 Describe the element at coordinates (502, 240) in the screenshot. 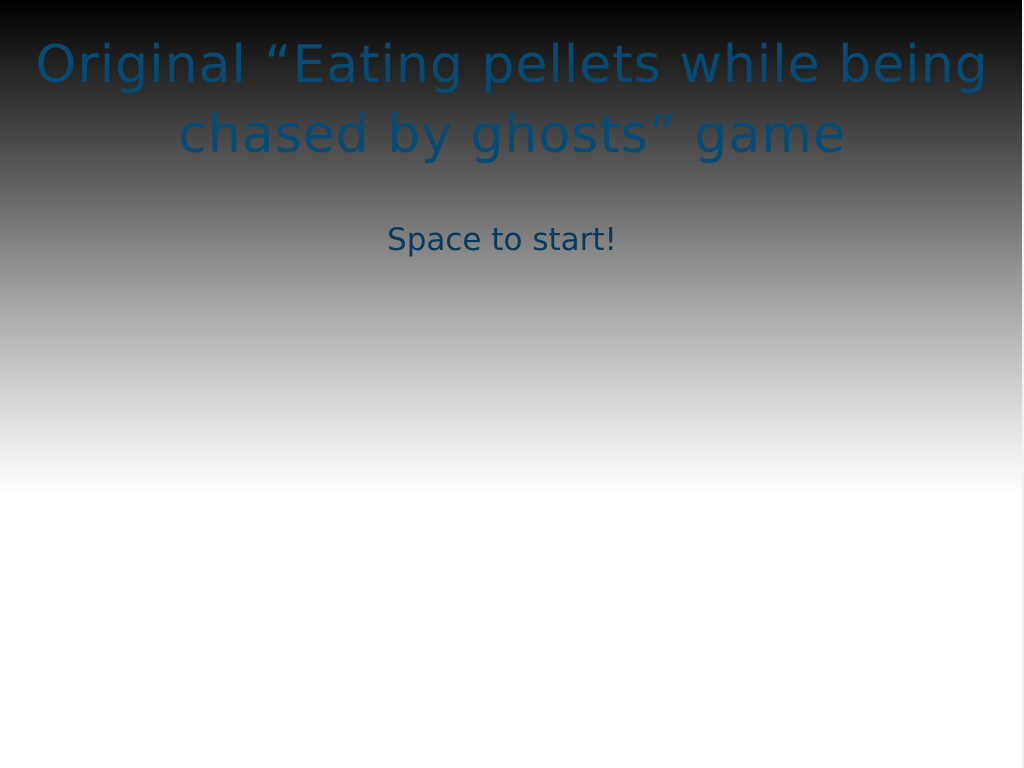

I see `start-prompt: Space to start!` at that location.